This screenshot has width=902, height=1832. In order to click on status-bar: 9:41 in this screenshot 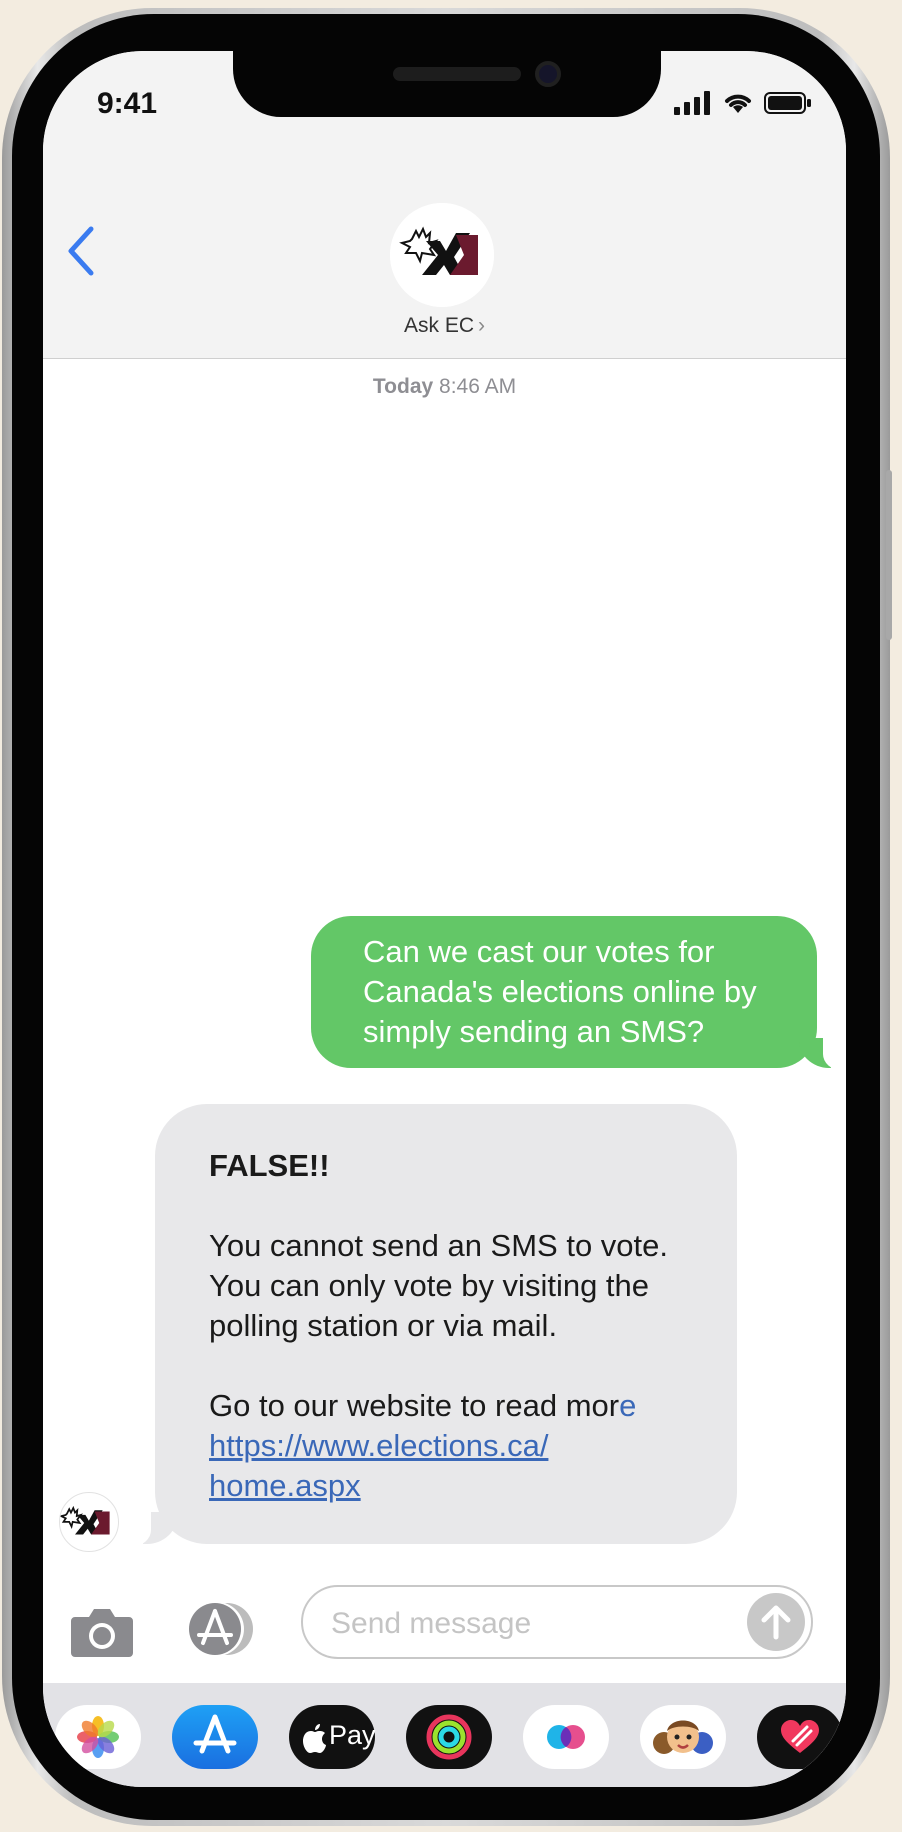, I will do `click(444, 101)`.